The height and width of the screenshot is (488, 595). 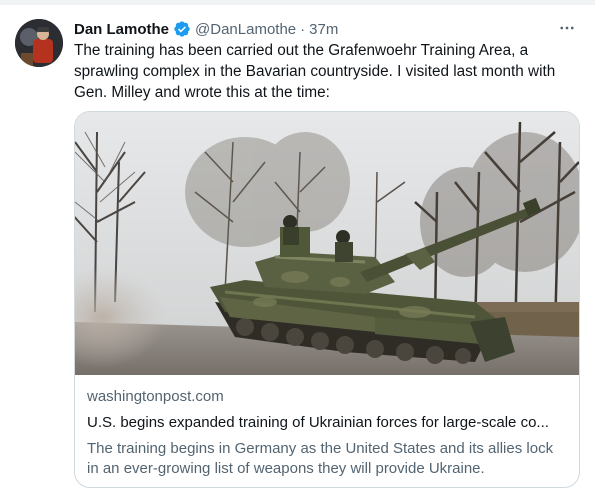 I want to click on tweet-header: Dan Lamothe @DanLamothe · 37m, so click(x=329, y=29).